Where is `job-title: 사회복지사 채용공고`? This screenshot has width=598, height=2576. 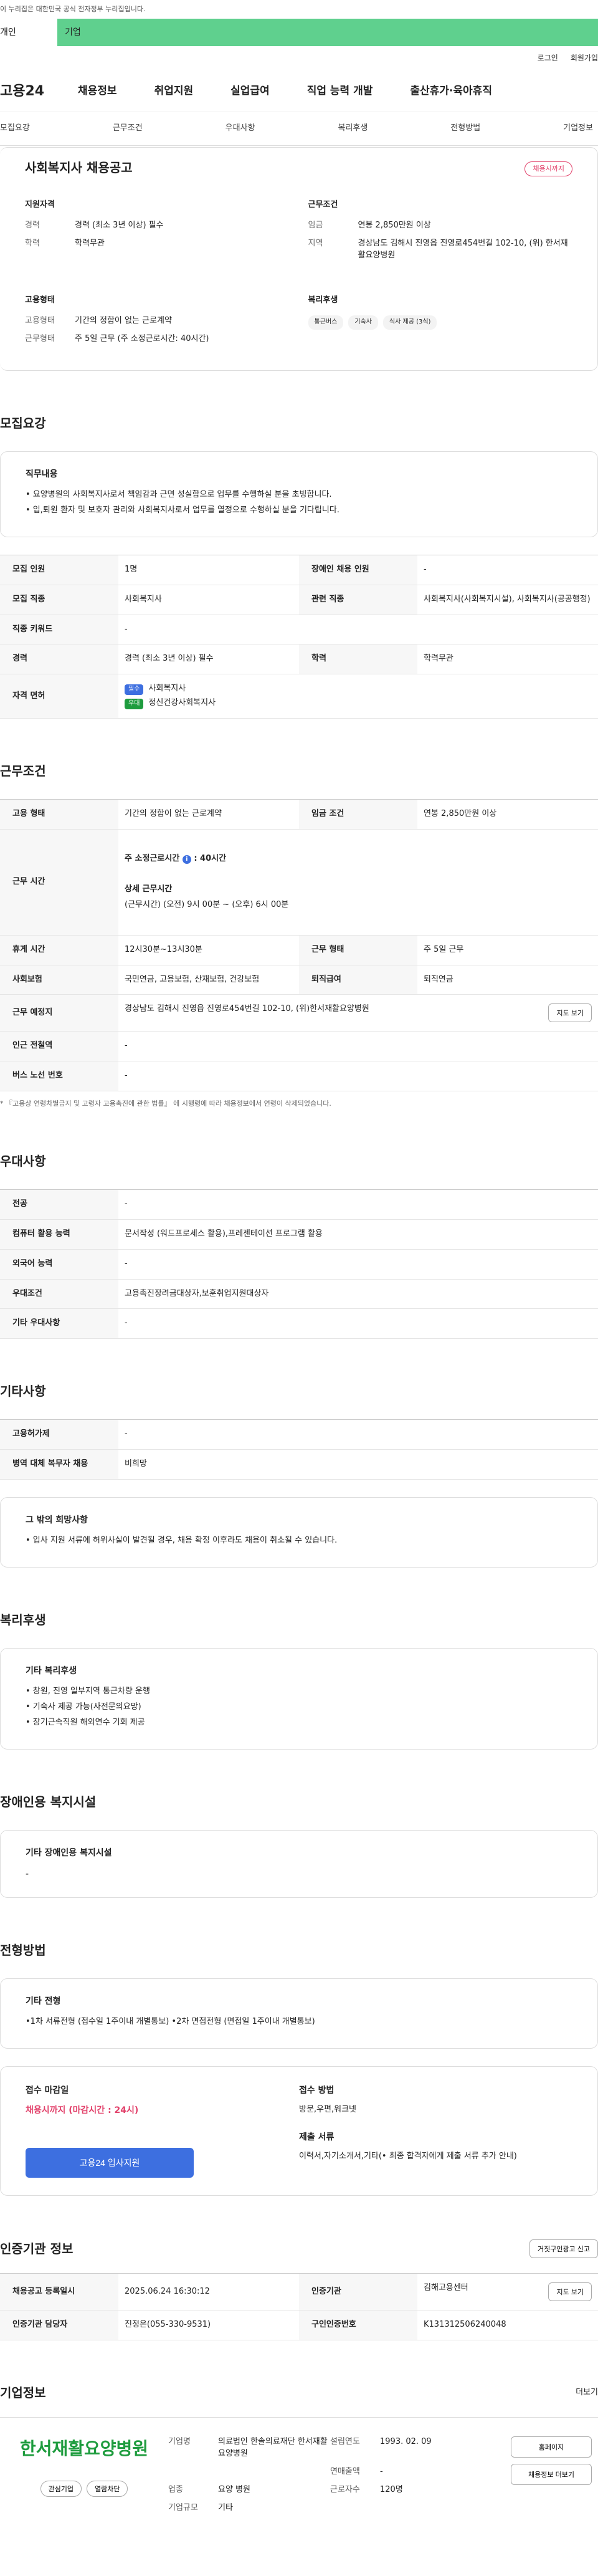
job-title: 사회복지사 채용공고 is located at coordinates (79, 167).